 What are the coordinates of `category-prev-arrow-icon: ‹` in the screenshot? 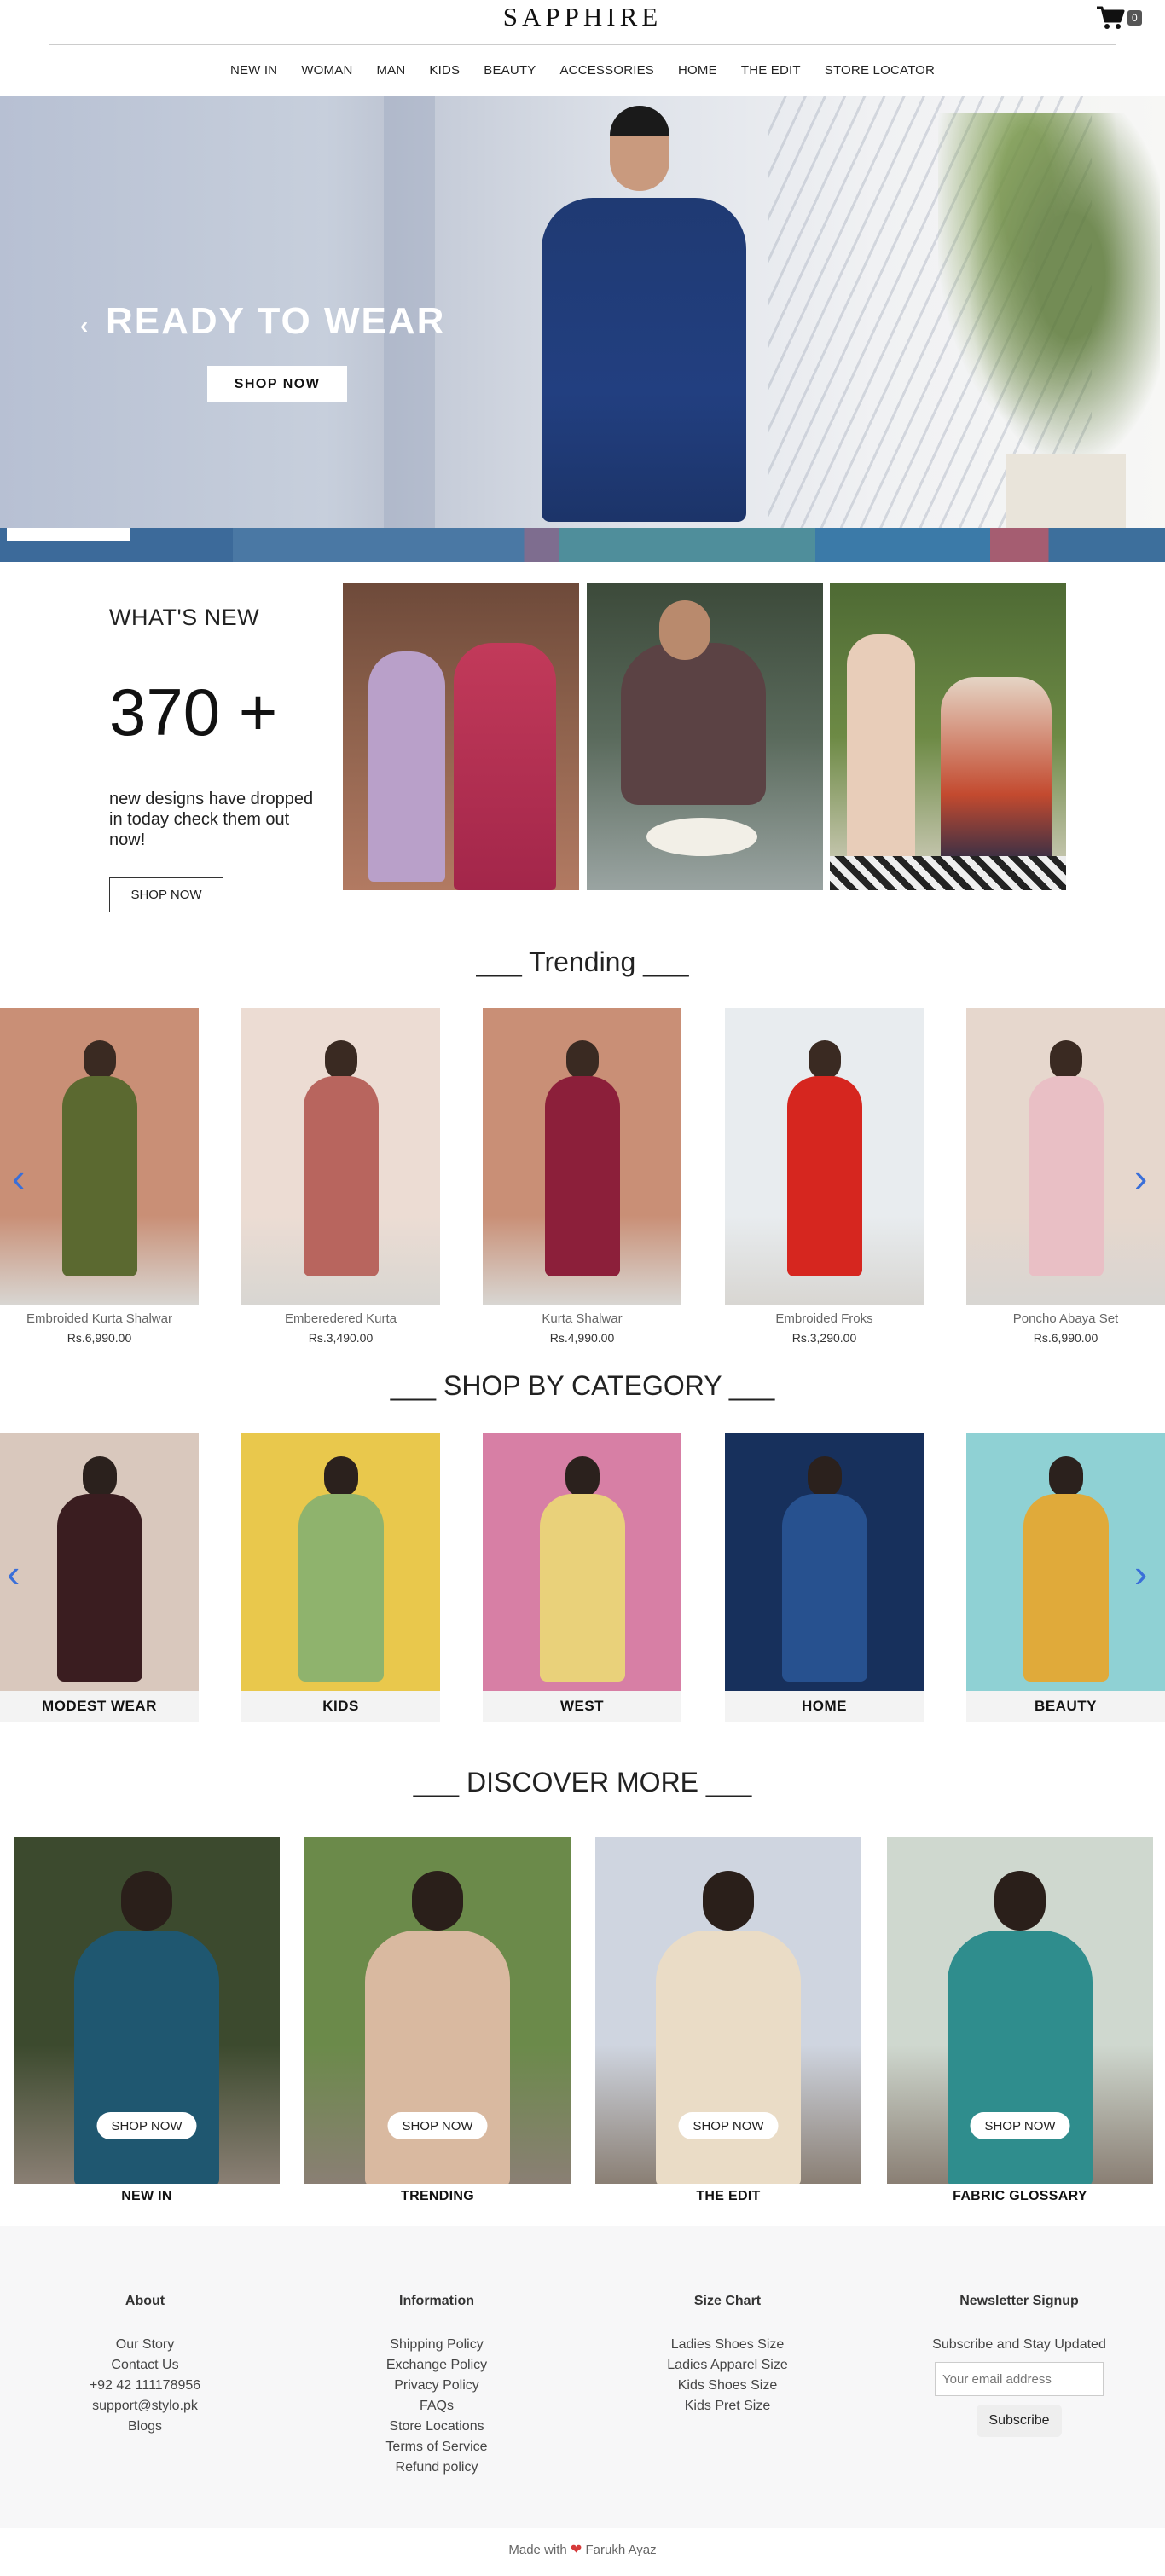 It's located at (13, 1574).